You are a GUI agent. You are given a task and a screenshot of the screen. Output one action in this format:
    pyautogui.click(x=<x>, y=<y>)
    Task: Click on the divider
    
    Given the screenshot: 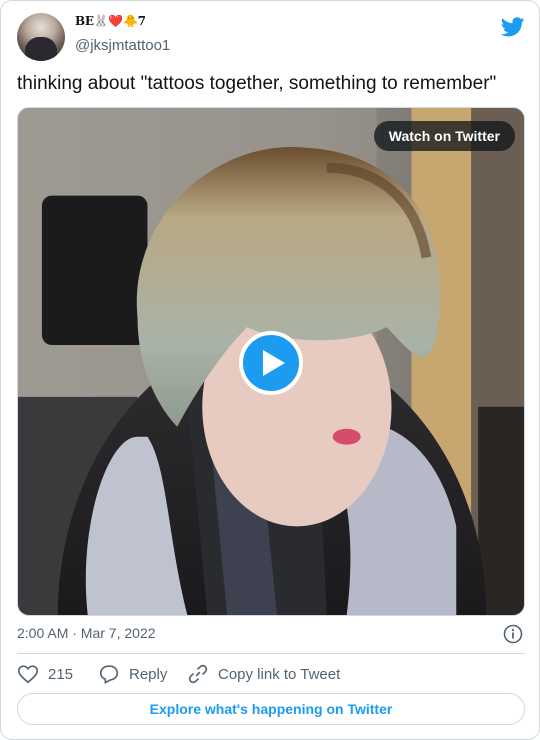 What is the action you would take?
    pyautogui.click(x=271, y=653)
    